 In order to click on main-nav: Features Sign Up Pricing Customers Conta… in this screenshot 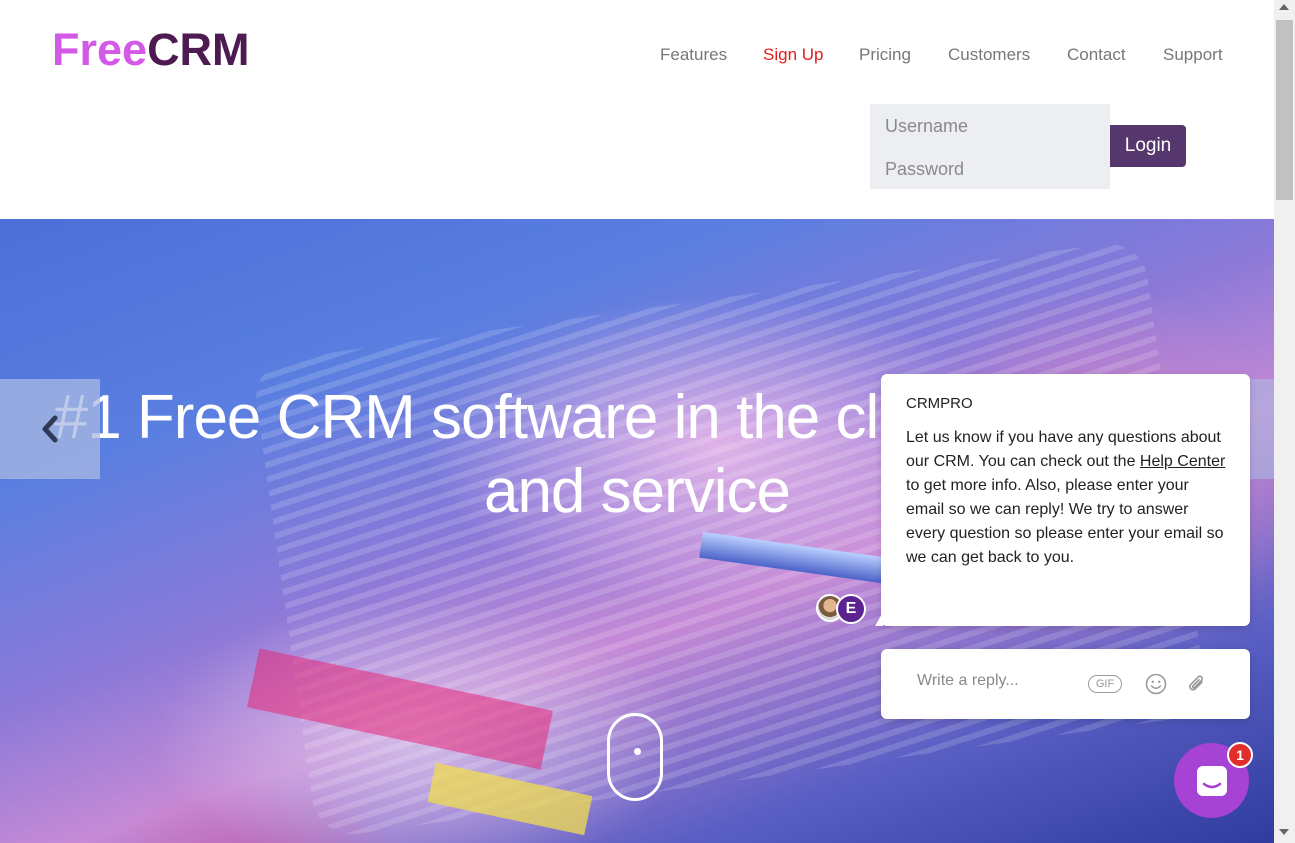, I will do `click(637, 57)`.